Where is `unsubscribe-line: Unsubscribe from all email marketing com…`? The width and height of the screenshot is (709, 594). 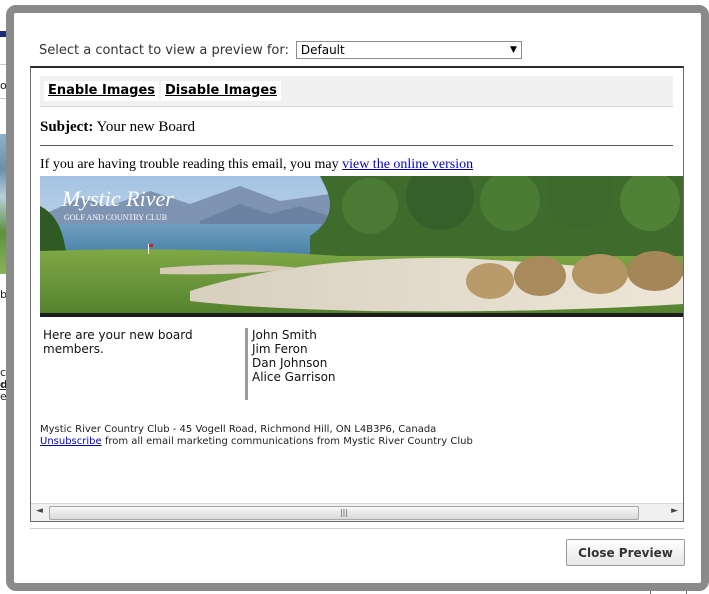 unsubscribe-line: Unsubscribe from all email marketing com… is located at coordinates (256, 442).